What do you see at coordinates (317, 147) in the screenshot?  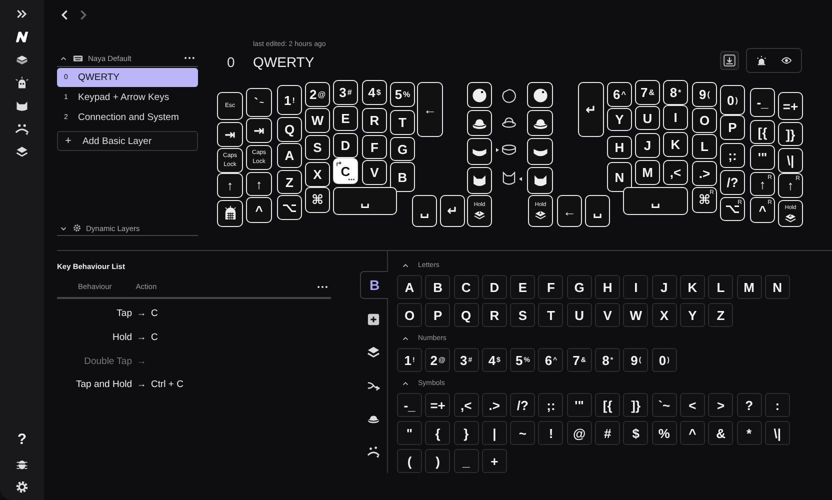 I see `keyboard-key: S` at bounding box center [317, 147].